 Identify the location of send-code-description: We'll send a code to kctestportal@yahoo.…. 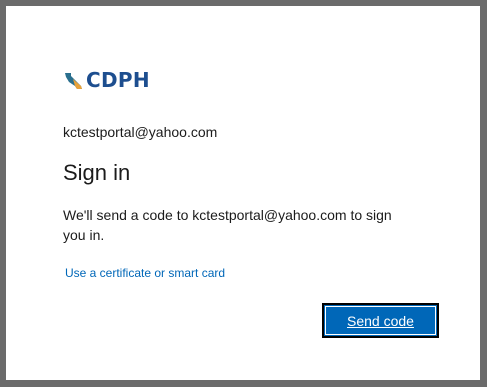
(227, 225).